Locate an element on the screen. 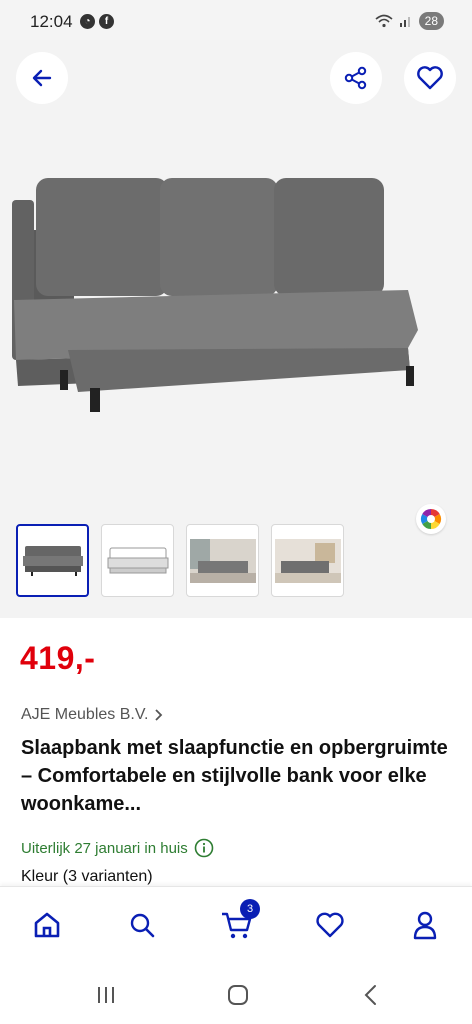 The height and width of the screenshot is (1024, 472). nav-cart: 3 is located at coordinates (239, 921).